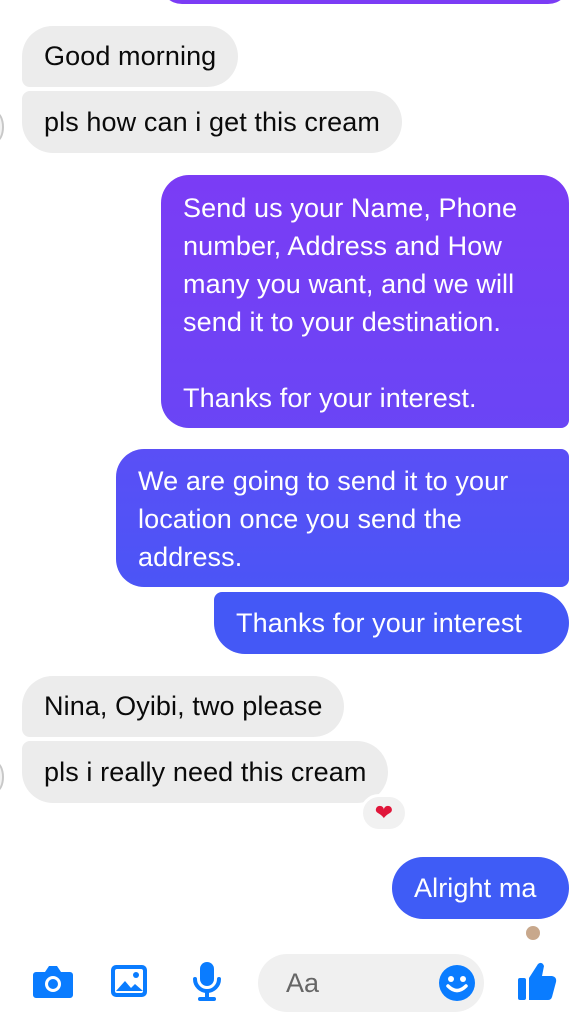 This screenshot has height=1024, width=582. I want to click on message-text: Thanks for your interest, so click(379, 623).